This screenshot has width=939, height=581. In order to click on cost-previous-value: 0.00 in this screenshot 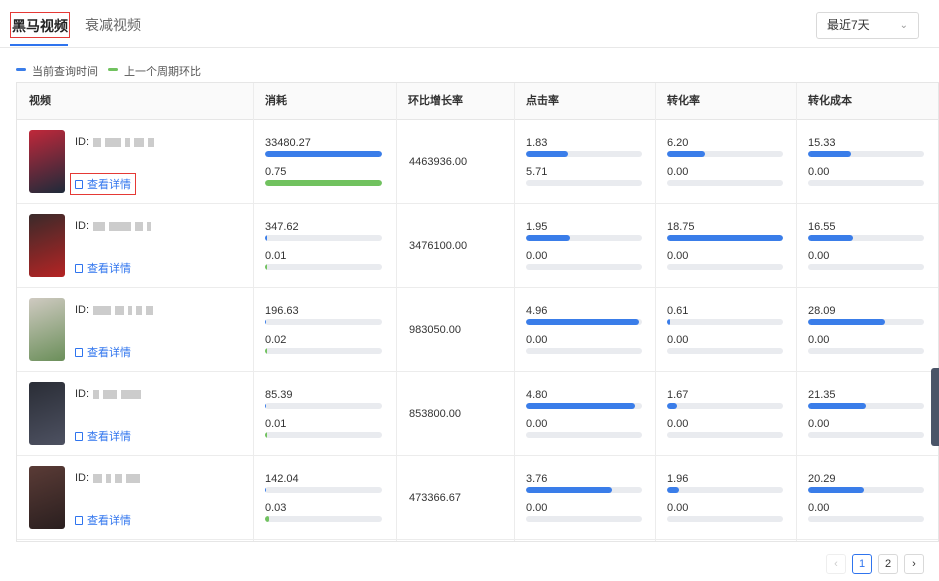, I will do `click(819, 340)`.